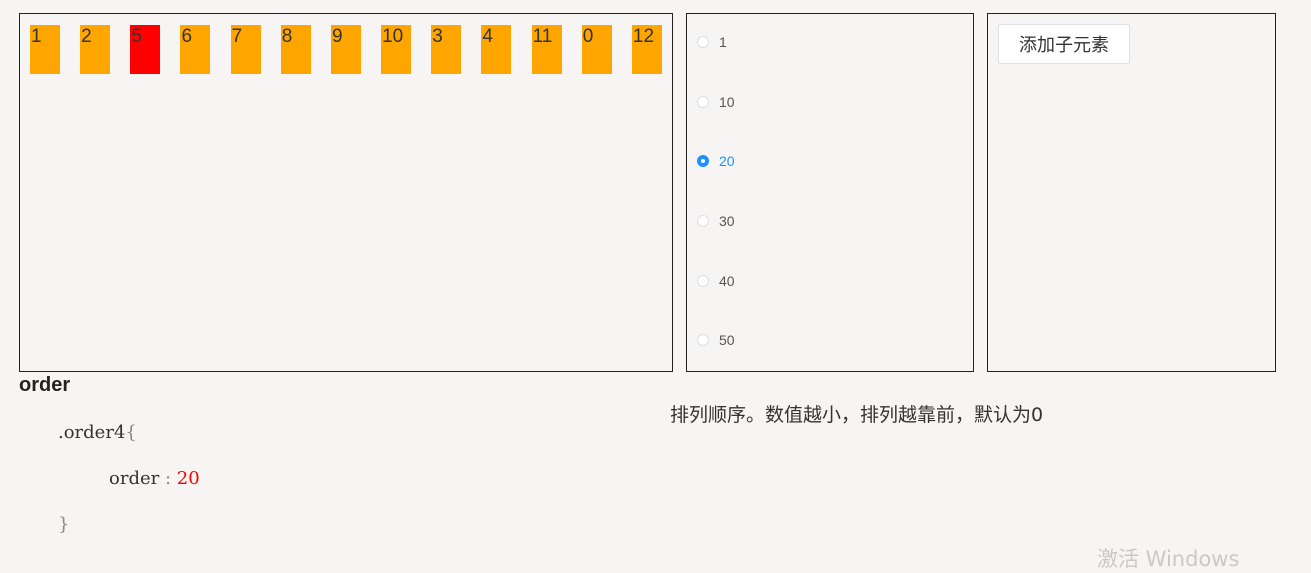 The width and height of the screenshot is (1311, 573). I want to click on flex-item: 12, so click(646, 49).